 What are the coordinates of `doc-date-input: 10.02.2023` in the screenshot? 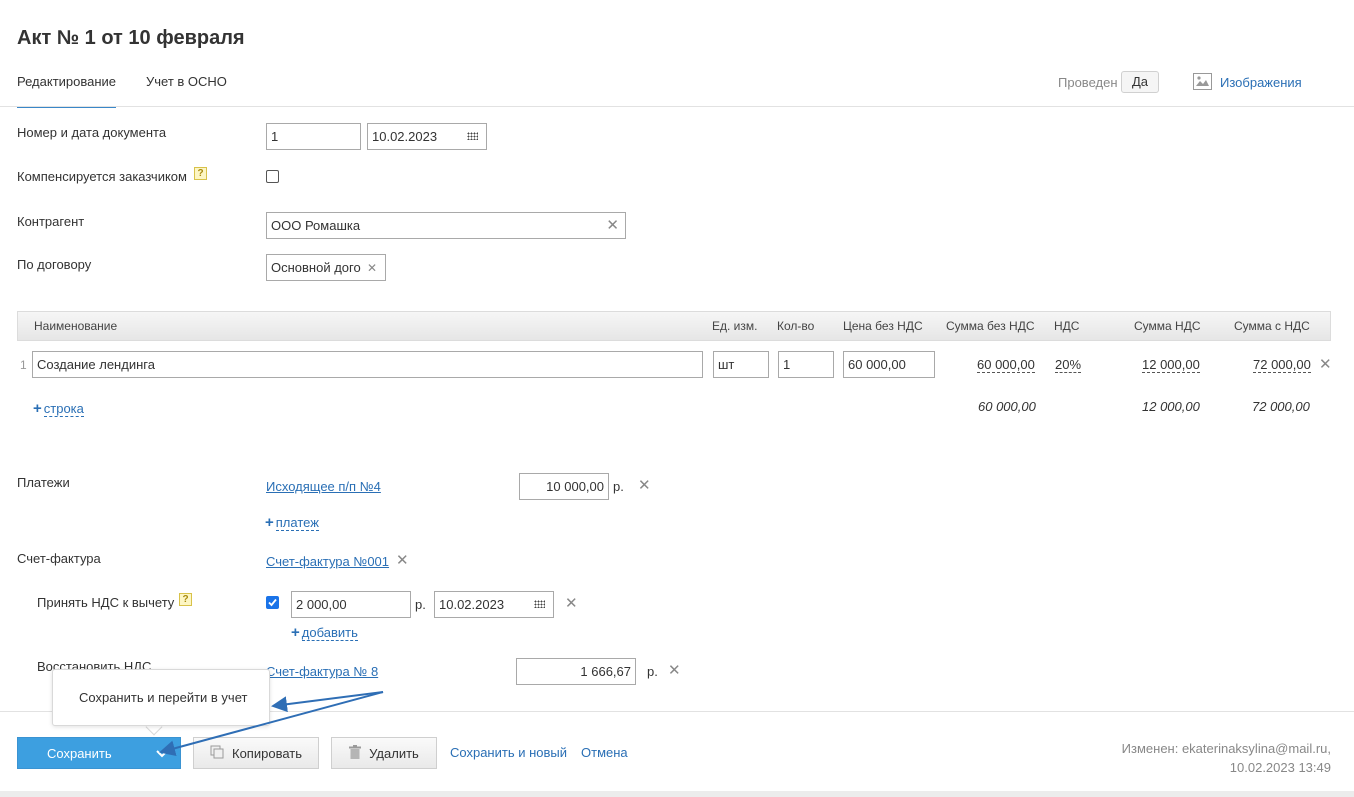 It's located at (427, 136).